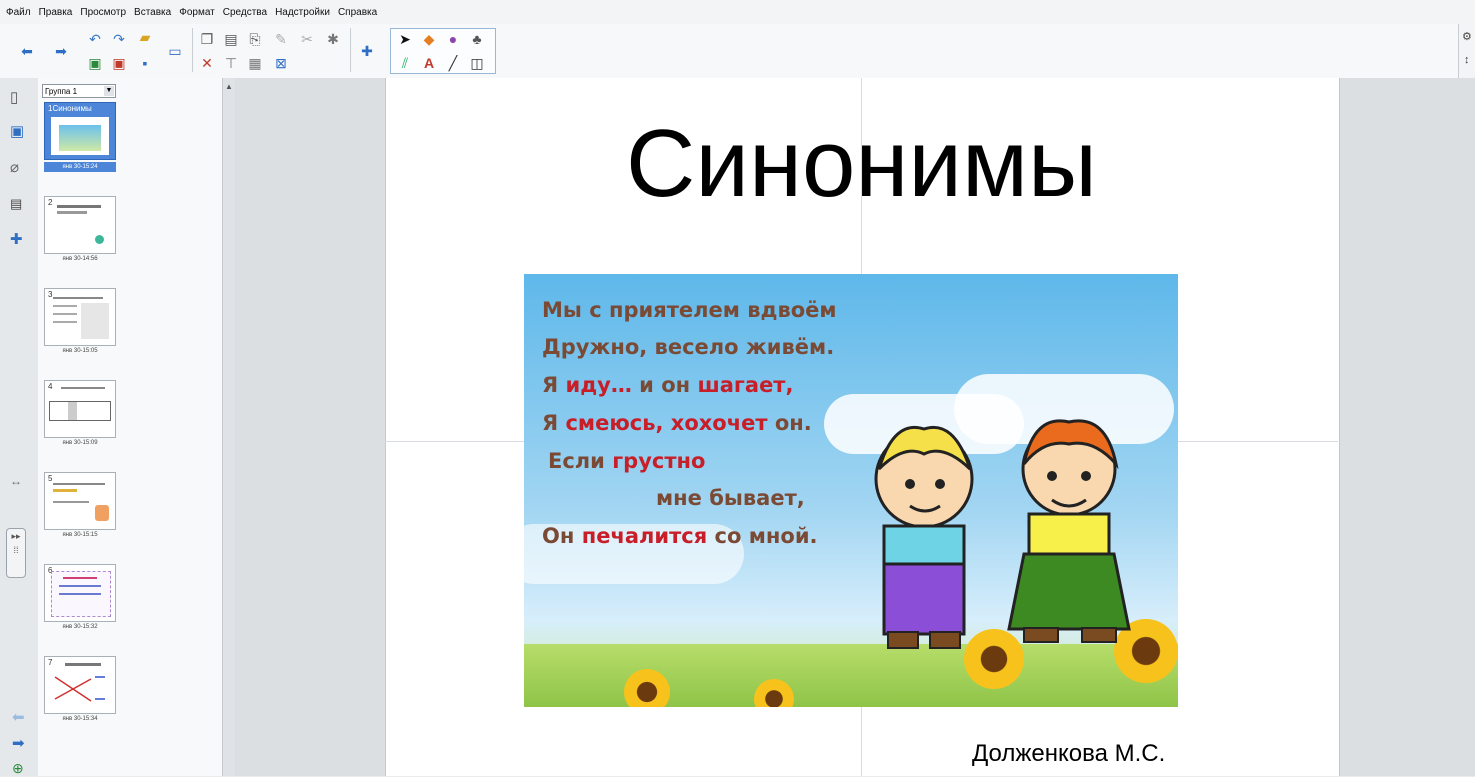 The image size is (1475, 777). What do you see at coordinates (229, 427) in the screenshot?
I see `sorter-scrollbar: ▲` at bounding box center [229, 427].